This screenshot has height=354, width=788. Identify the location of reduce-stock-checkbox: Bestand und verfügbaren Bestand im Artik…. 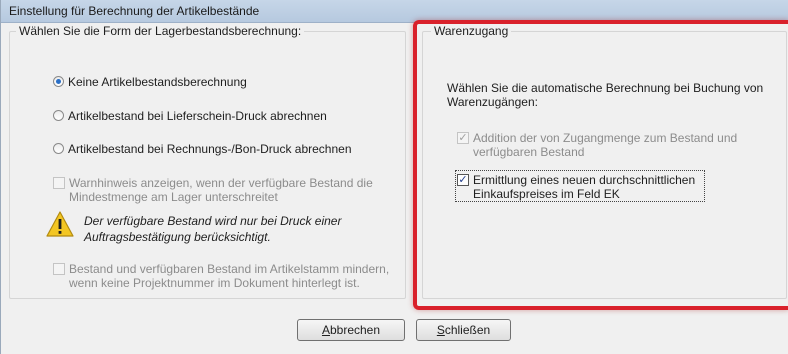
(227, 276).